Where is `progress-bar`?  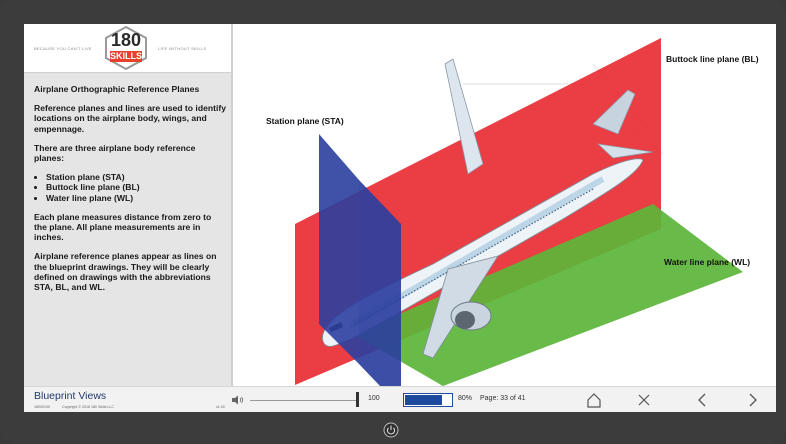
progress-bar is located at coordinates (428, 400).